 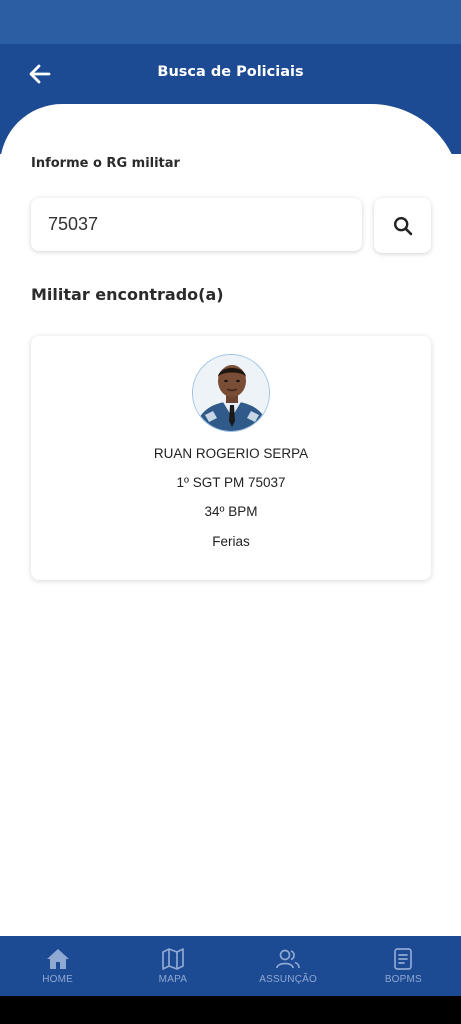 I want to click on bottom-navigation: HOME MAPA ASSUNÇÃO BOPMS, so click(x=230, y=966).